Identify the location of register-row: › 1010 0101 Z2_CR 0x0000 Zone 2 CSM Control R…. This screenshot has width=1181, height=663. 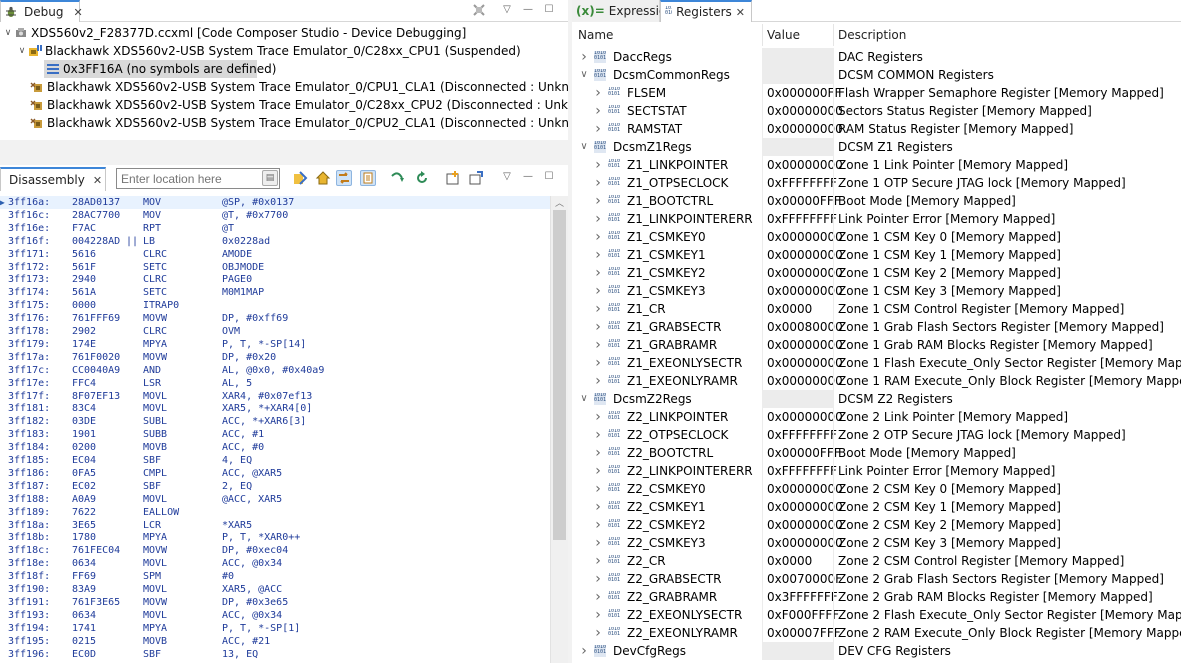
(876, 561).